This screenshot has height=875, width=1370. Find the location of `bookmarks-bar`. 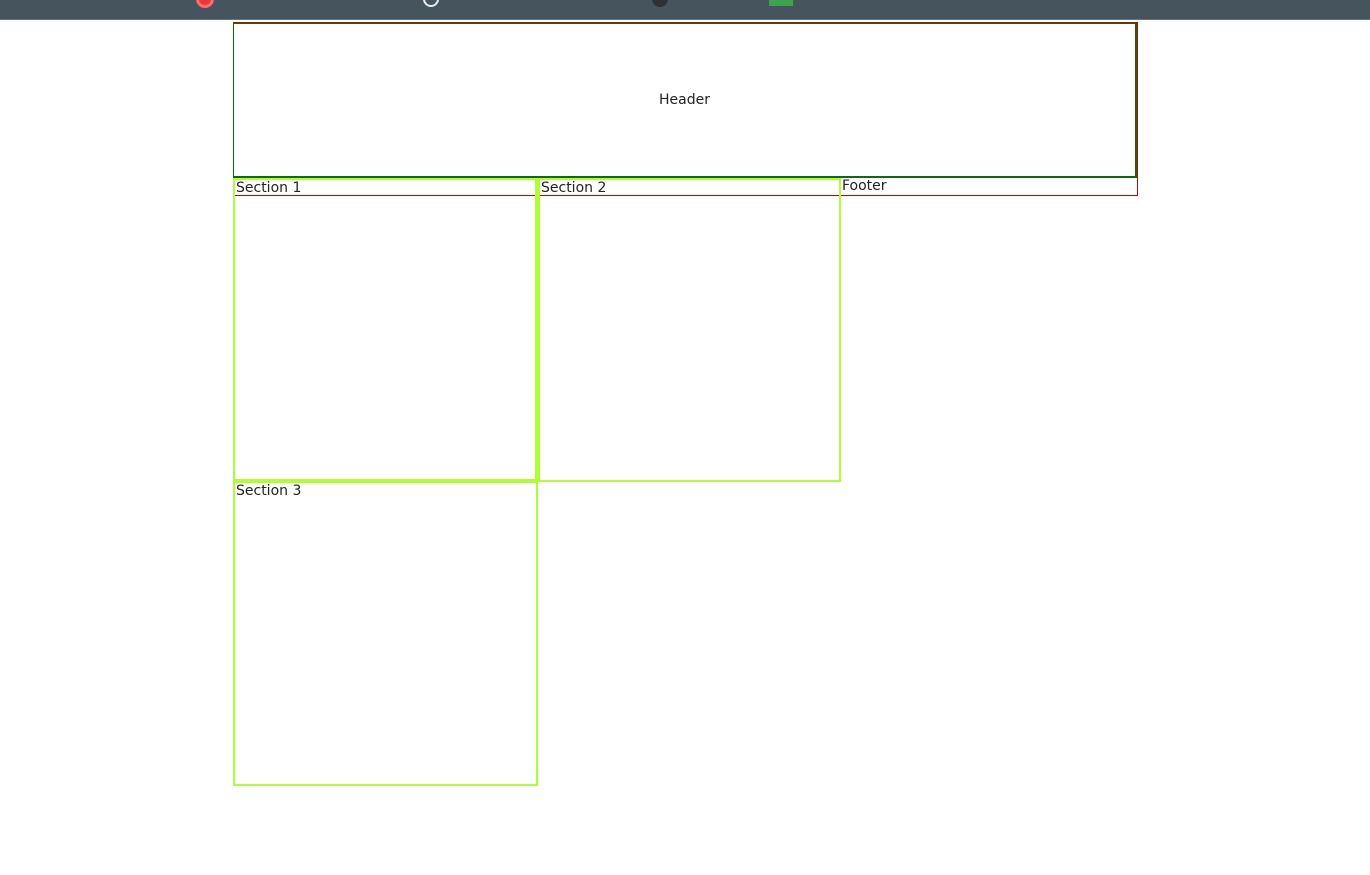

bookmarks-bar is located at coordinates (685, 10).